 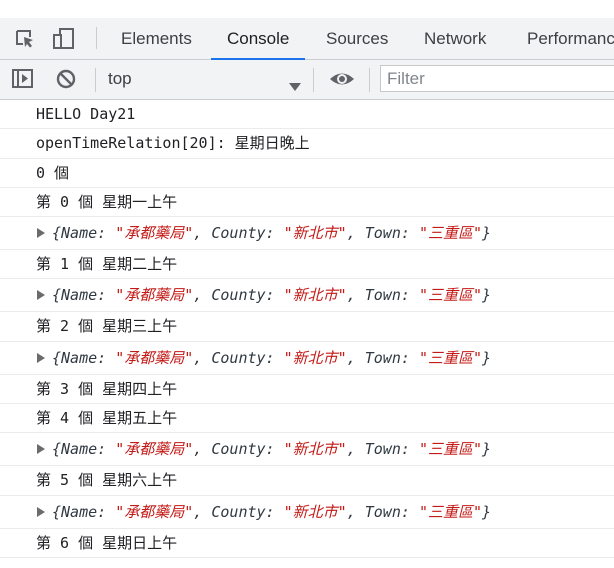 What do you see at coordinates (107, 418) in the screenshot?
I see `log-message: 第 4 個 星期五上午` at bounding box center [107, 418].